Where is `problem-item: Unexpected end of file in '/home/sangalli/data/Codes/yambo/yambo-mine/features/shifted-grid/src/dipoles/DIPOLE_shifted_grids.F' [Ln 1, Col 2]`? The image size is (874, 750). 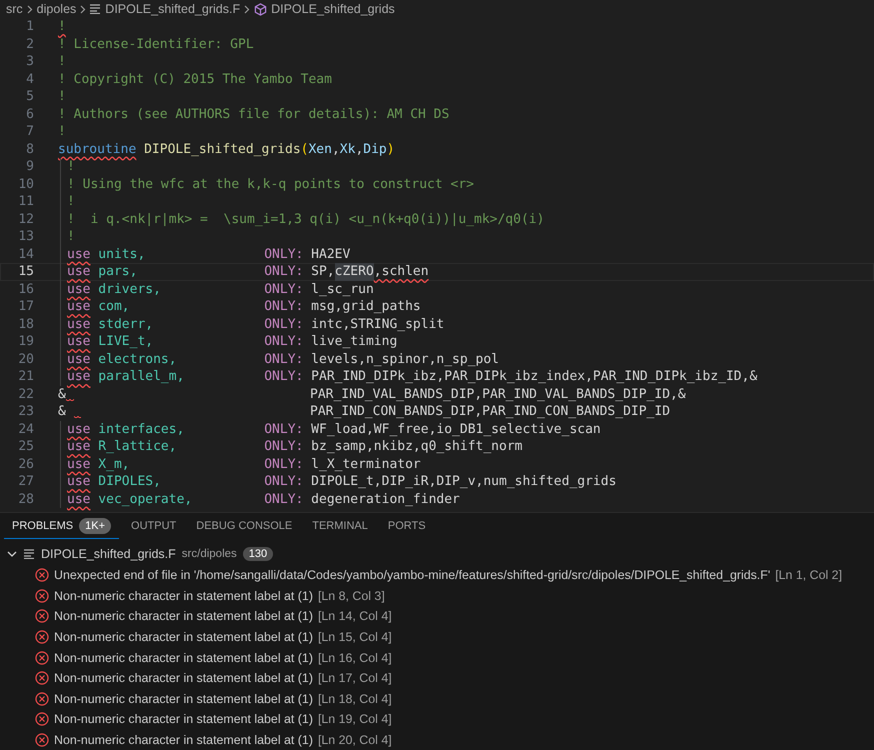
problem-item: Unexpected end of file in '/home/sangalli/data/Codes/yambo/yambo-mine/features/shifted-grid/src/dipoles/DIPOLE_shifted_grids.F' [Ln 1, Col 2] is located at coordinates (437, 575).